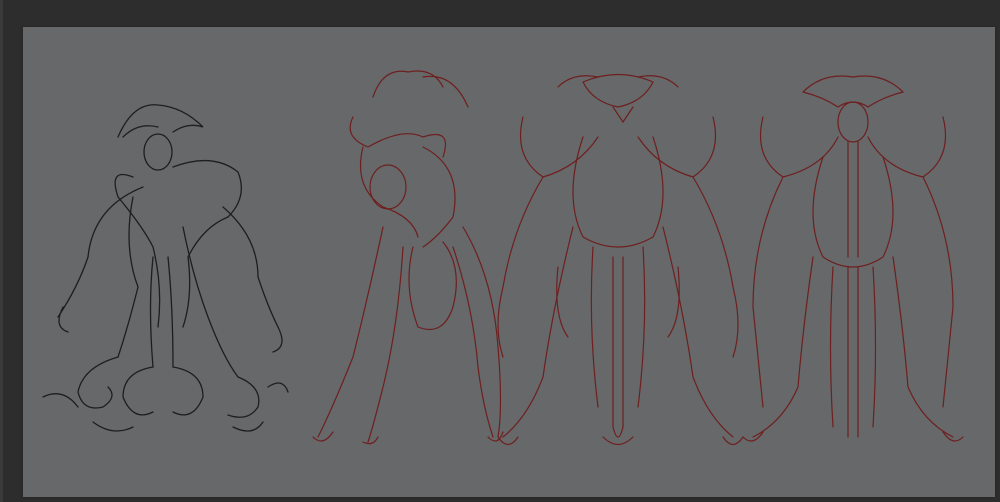  Describe the element at coordinates (1, 251) in the screenshot. I see `workspace-edge` at that location.